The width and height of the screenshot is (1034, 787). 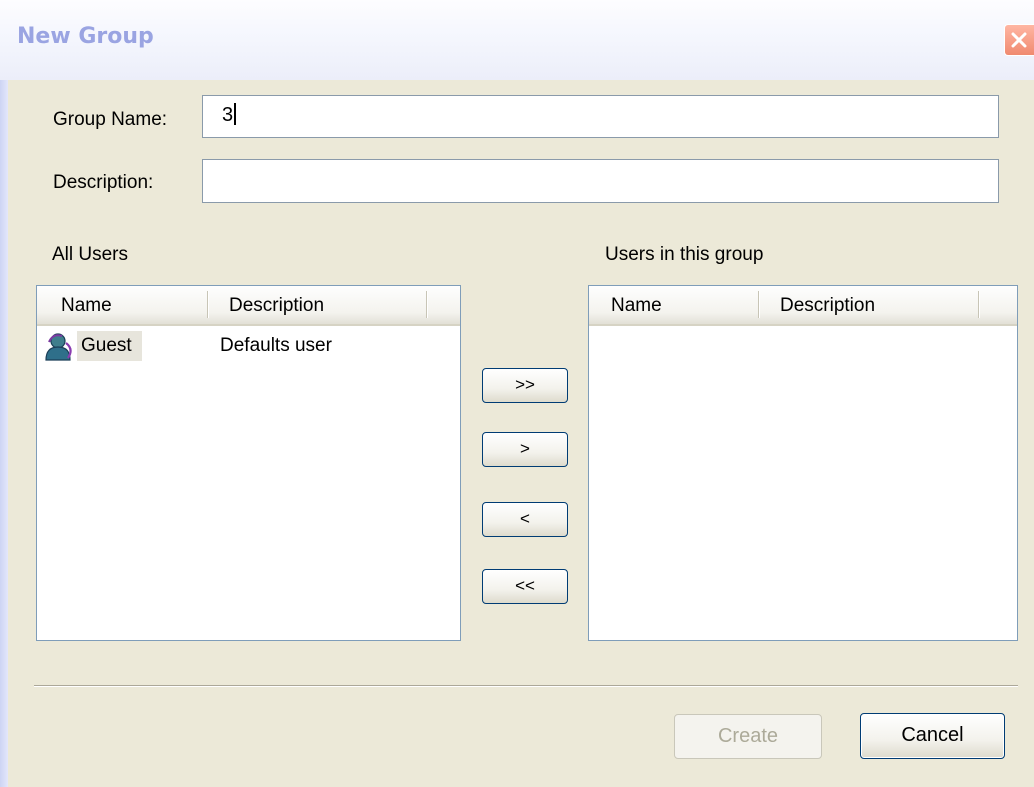 What do you see at coordinates (110, 119) in the screenshot?
I see `group-name-label: Group Name:` at bounding box center [110, 119].